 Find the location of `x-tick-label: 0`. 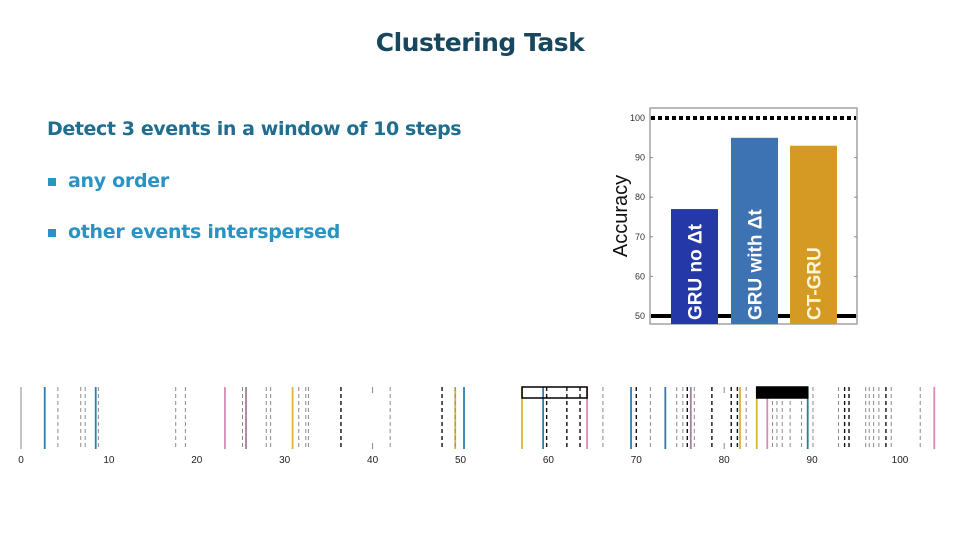

x-tick-label: 0 is located at coordinates (21, 460).